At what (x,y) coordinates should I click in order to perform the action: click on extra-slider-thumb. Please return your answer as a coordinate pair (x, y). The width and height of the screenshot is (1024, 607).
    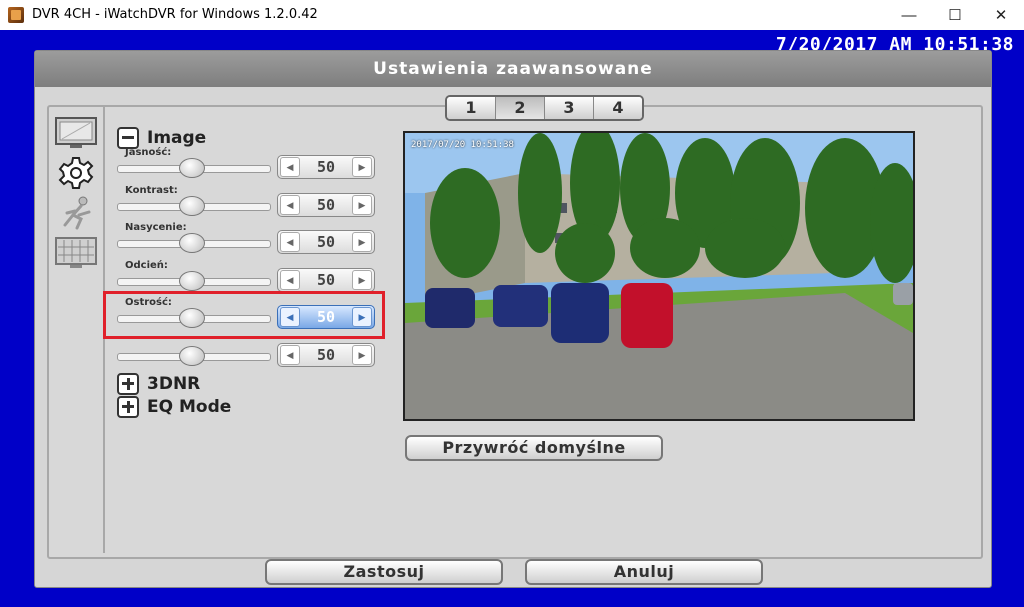
    Looking at the image, I should click on (192, 356).